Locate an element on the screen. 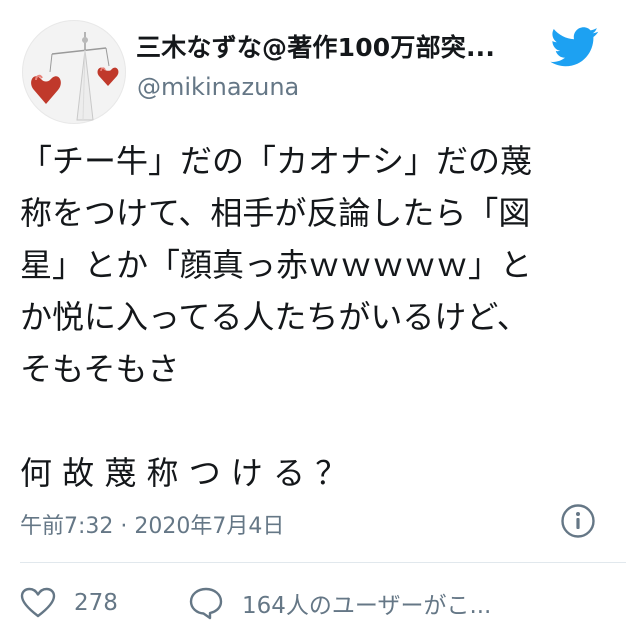 The width and height of the screenshot is (626, 637). like-count: 278 is located at coordinates (96, 603).